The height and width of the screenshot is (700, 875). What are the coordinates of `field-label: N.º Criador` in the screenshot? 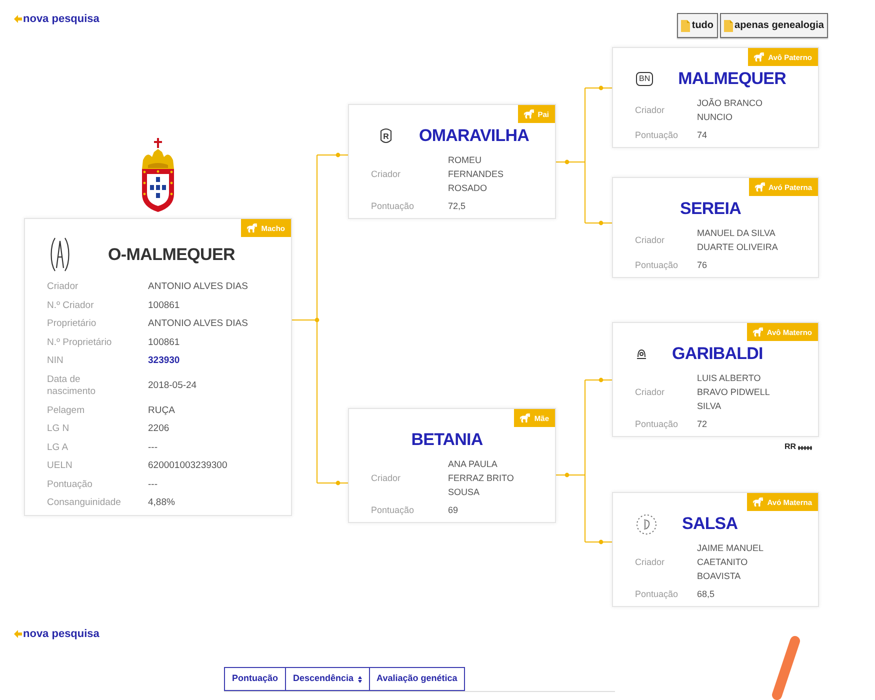 It's located at (70, 305).